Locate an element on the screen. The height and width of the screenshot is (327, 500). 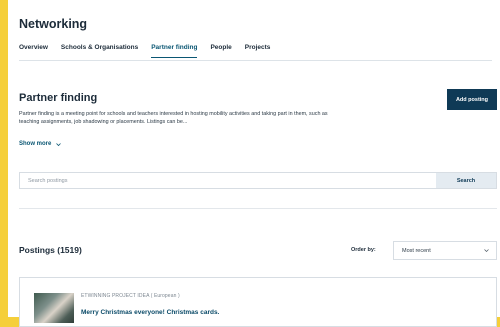
add-posting-button: Add posting is located at coordinates (472, 99).